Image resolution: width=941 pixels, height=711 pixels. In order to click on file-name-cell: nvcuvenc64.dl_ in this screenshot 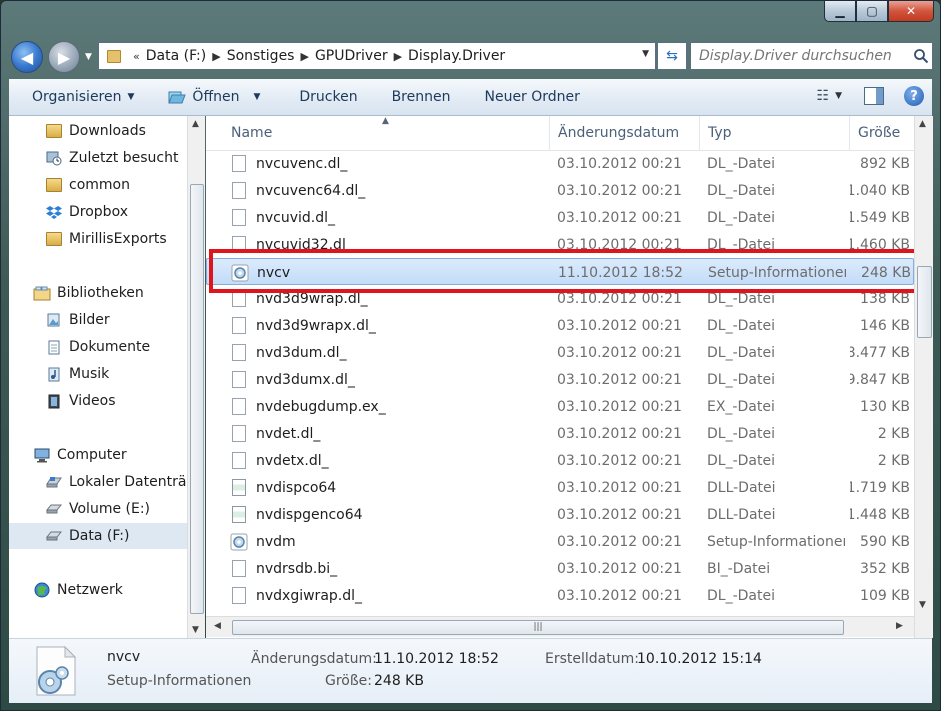, I will do `click(378, 190)`.